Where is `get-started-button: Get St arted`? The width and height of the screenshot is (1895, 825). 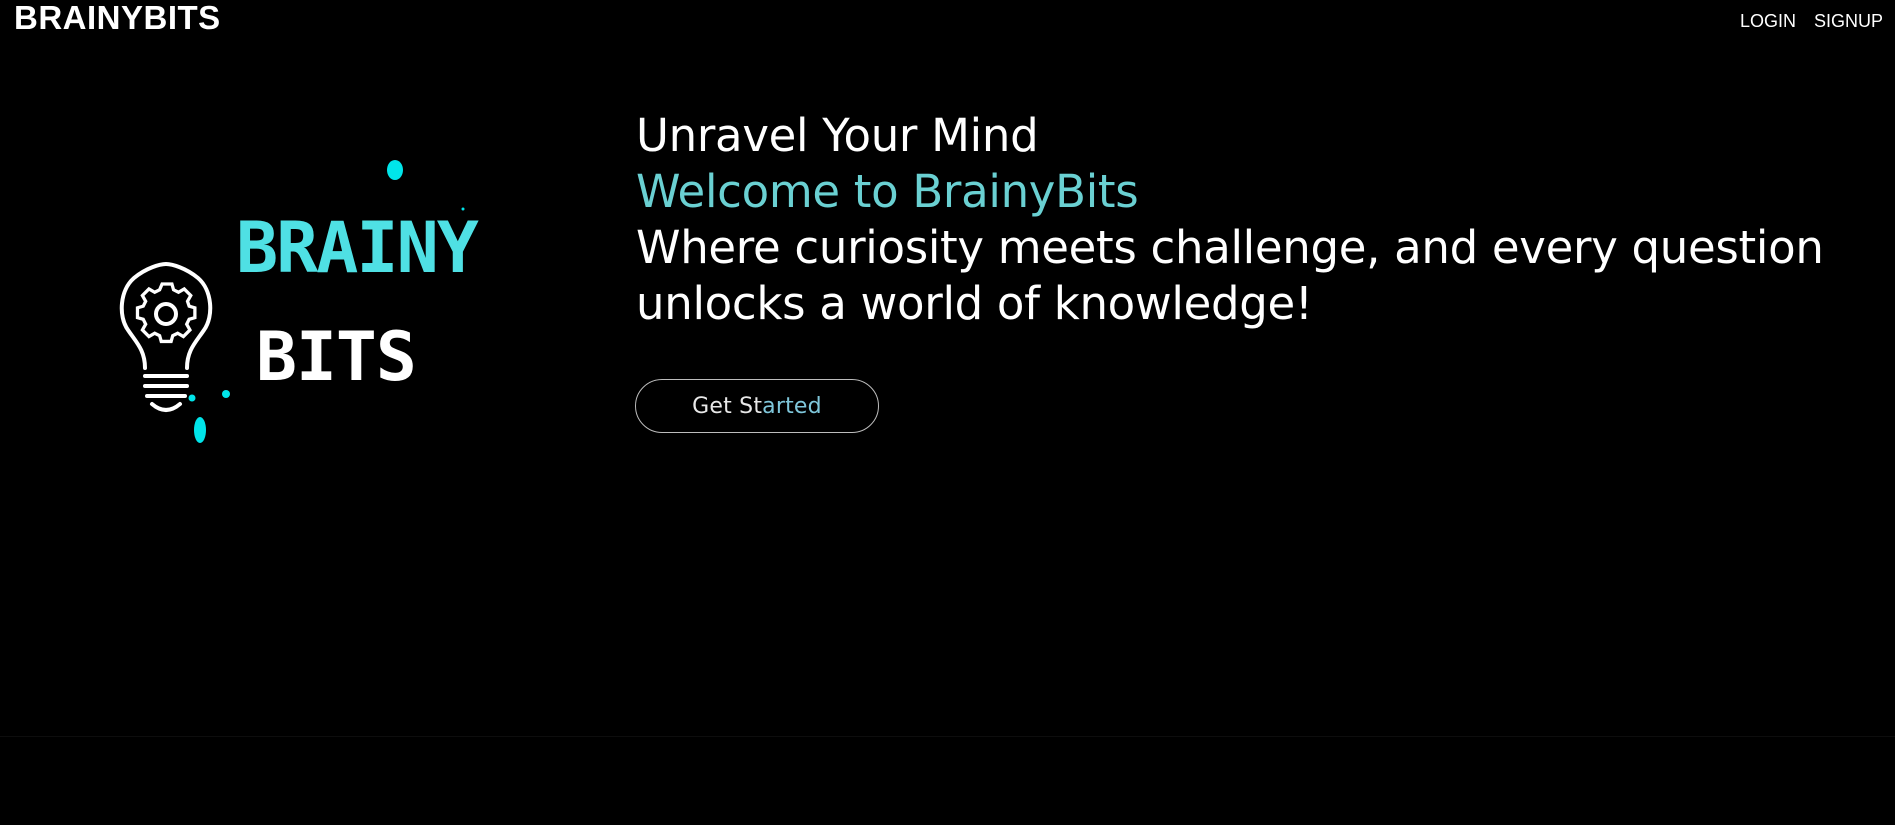 get-started-button: Get St arted is located at coordinates (757, 406).